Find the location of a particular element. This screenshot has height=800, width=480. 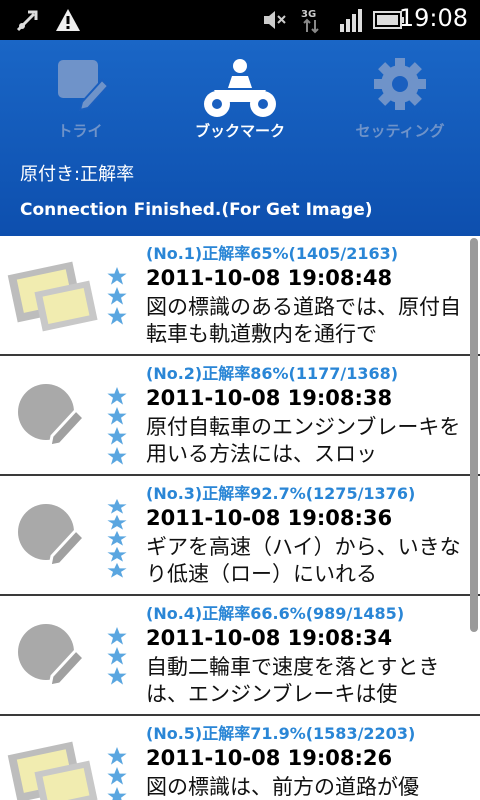

item-date: 2011-10-08 19:08:48 is located at coordinates (269, 278).